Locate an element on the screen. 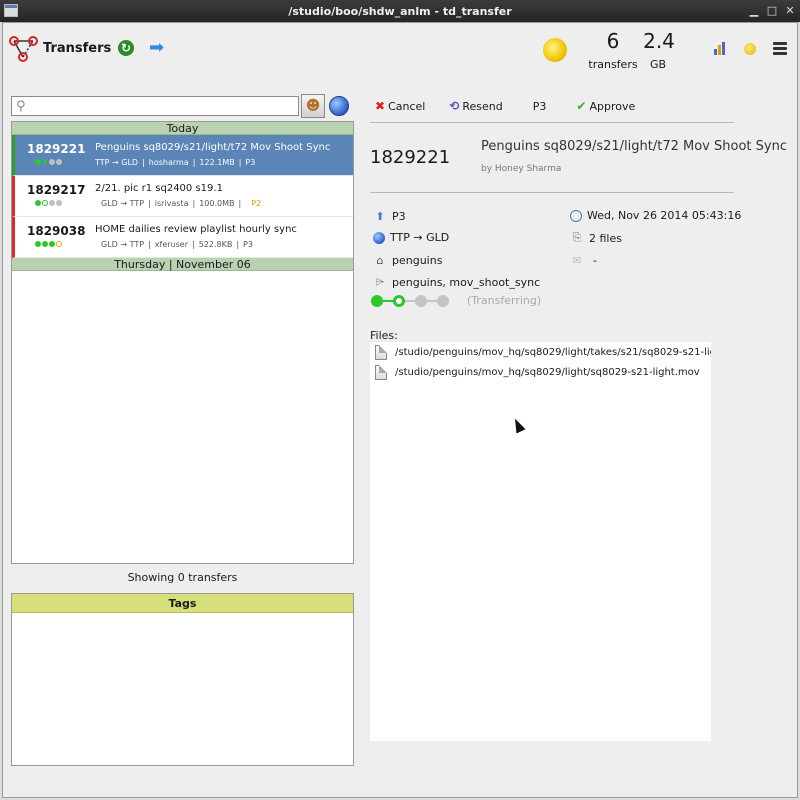  tag-icon: ⌲ is located at coordinates (380, 281).